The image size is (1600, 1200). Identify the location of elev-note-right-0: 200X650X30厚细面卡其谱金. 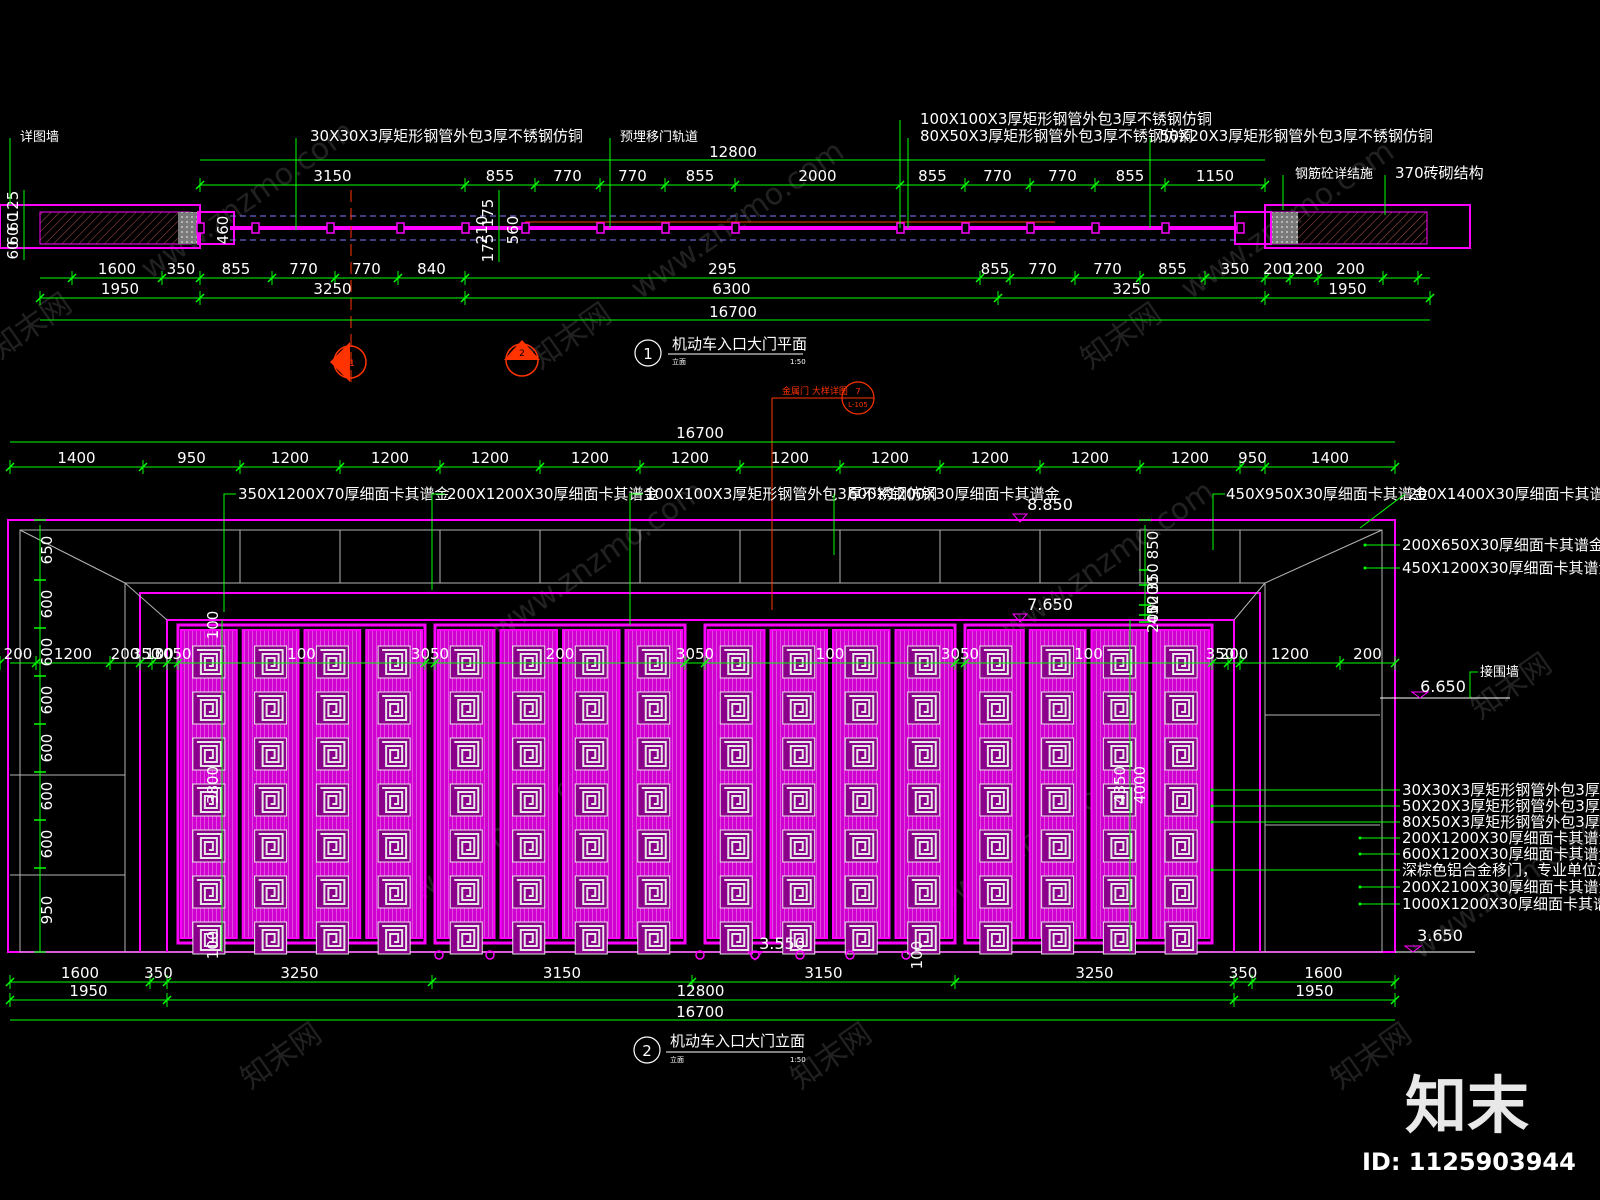
(1501, 545).